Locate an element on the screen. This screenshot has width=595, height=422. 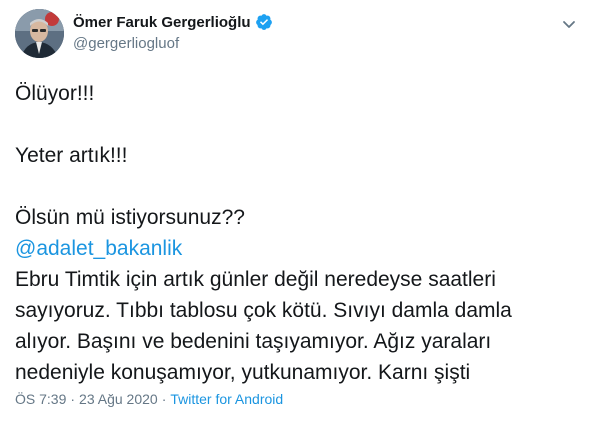
avatar-image is located at coordinates (39, 33).